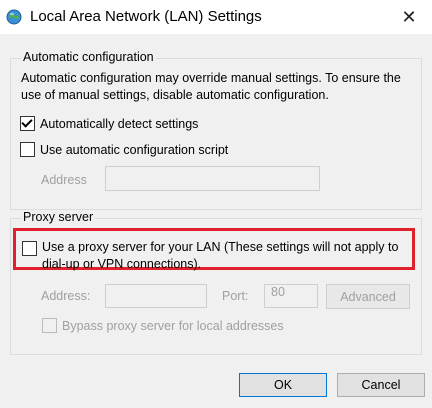  I want to click on network-globe-icon, so click(14, 17).